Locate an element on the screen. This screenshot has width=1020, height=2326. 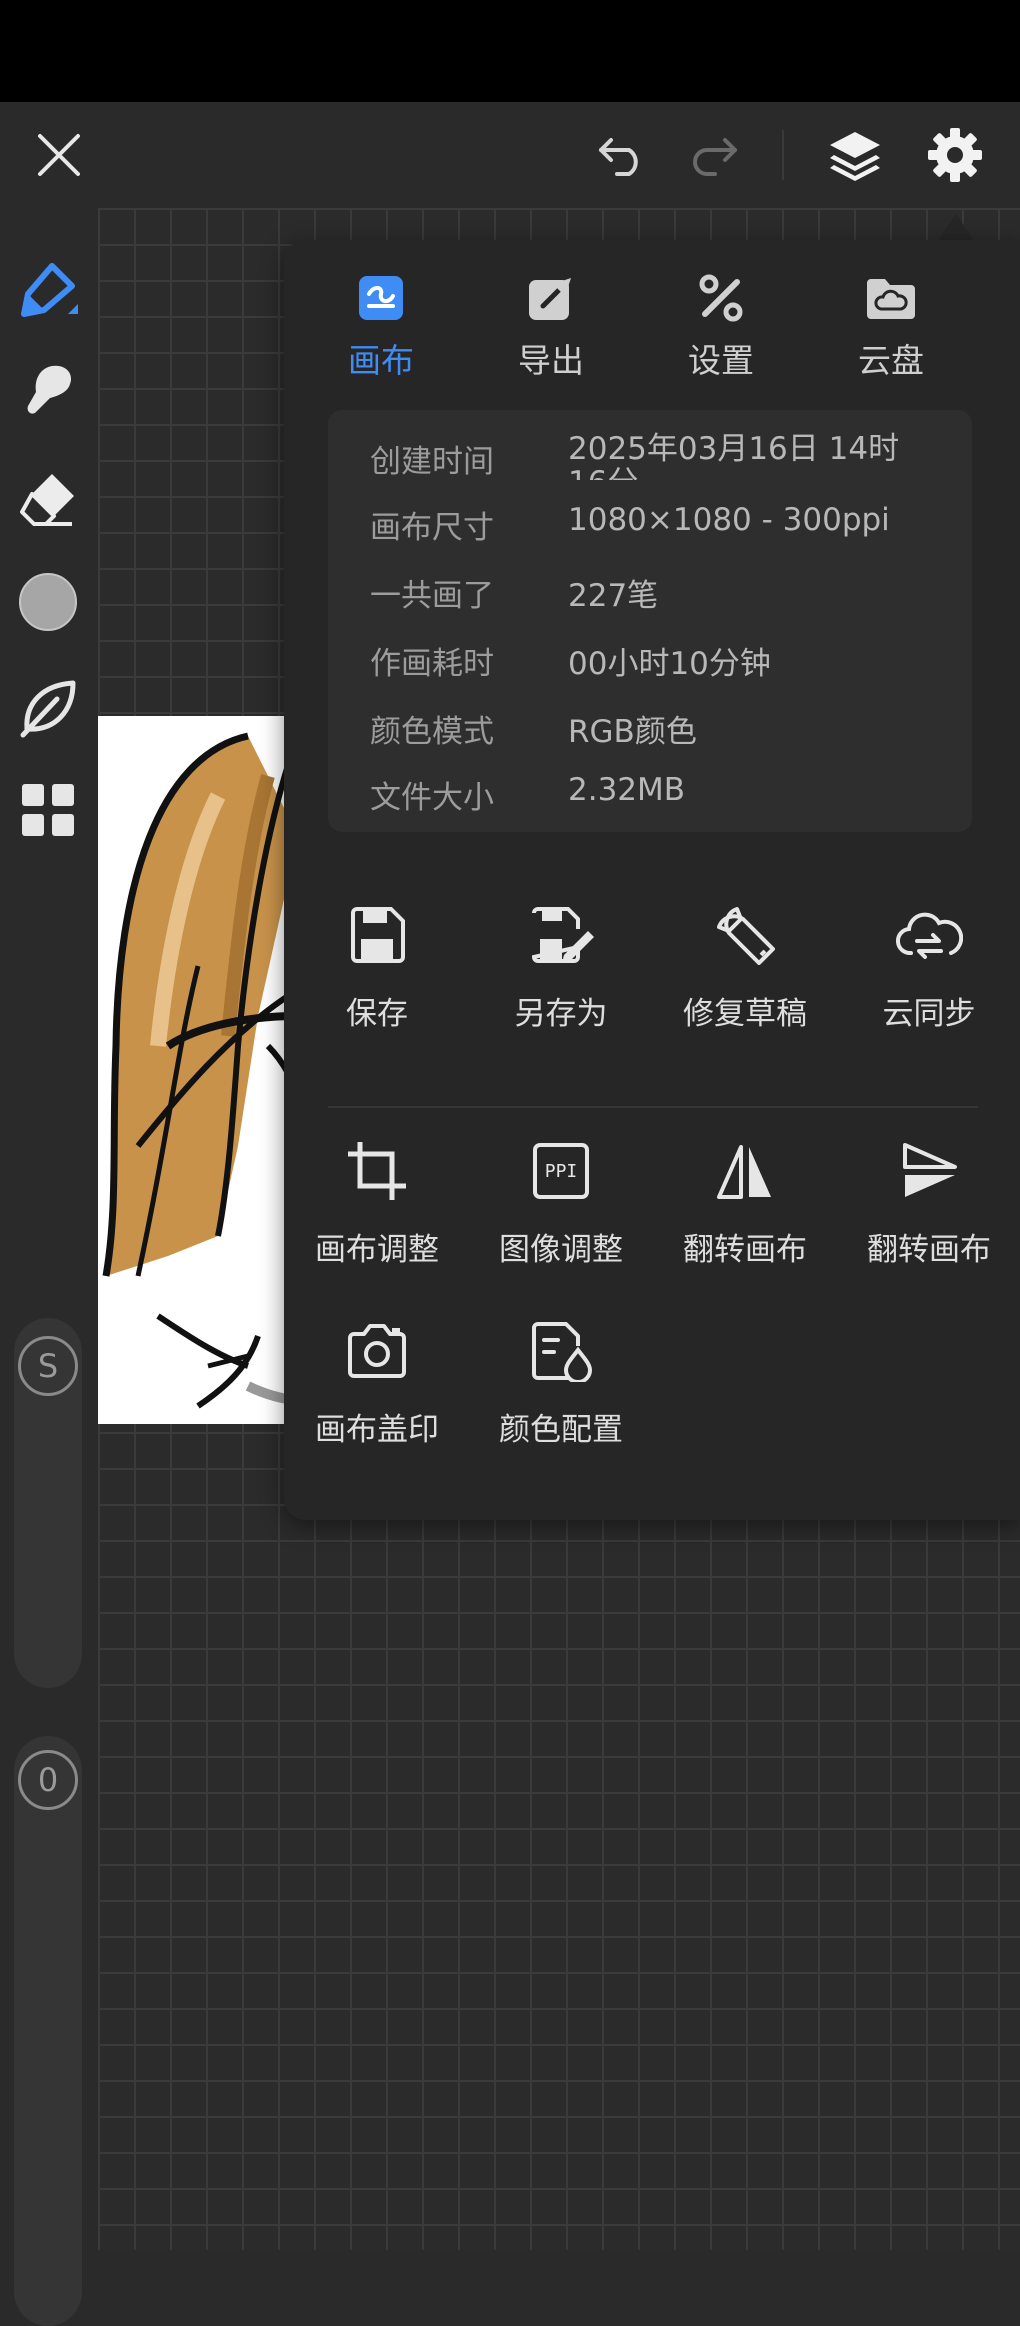
info-row-file-size: 文件大小 2.32MB is located at coordinates (650, 792).